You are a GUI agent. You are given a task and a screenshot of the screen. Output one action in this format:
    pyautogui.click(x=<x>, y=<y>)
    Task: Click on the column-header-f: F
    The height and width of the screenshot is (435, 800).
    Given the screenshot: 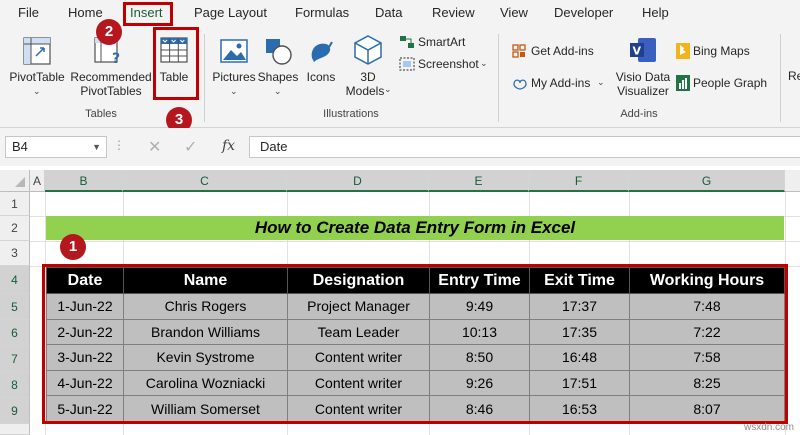 What is the action you would take?
    pyautogui.click(x=579, y=181)
    